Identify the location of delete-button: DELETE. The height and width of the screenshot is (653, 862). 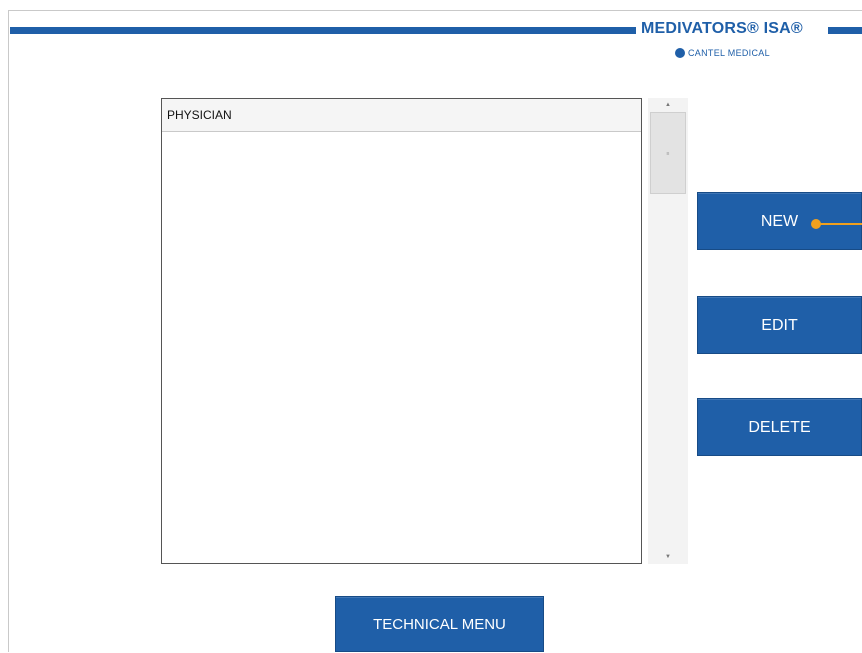
(779, 427).